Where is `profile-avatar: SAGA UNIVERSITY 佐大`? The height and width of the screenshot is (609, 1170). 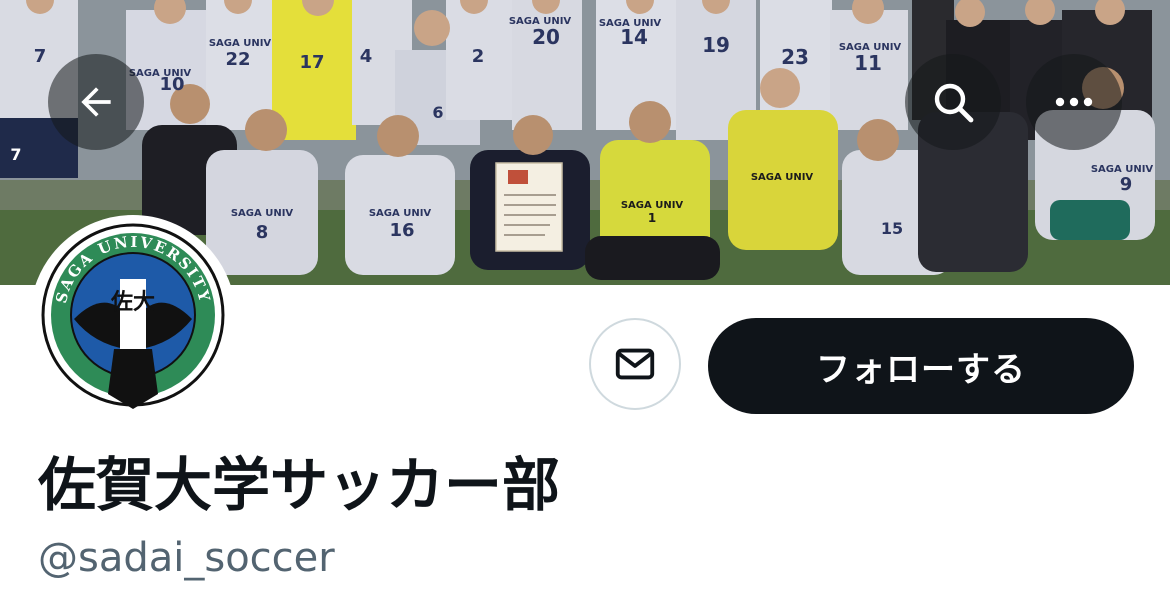
profile-avatar: SAGA UNIVERSITY 佐大 is located at coordinates (133, 318).